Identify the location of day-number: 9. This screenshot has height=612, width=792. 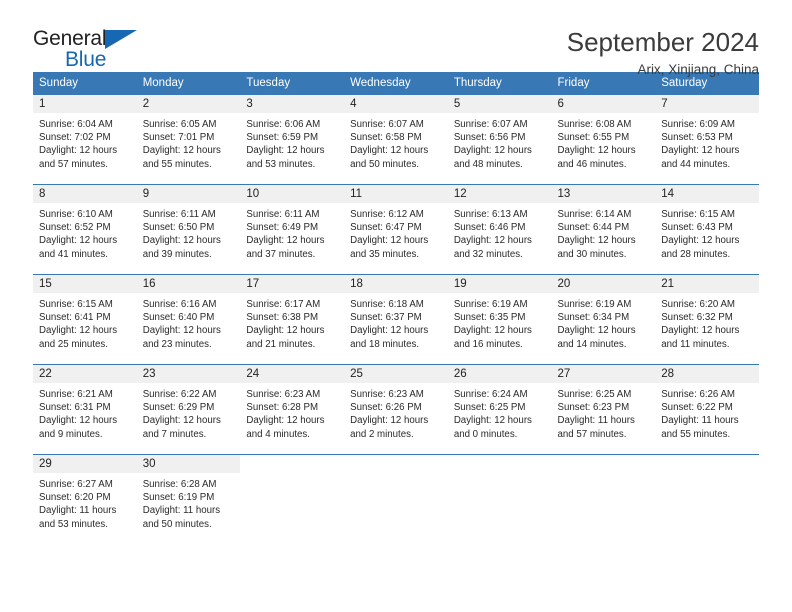
(188, 194).